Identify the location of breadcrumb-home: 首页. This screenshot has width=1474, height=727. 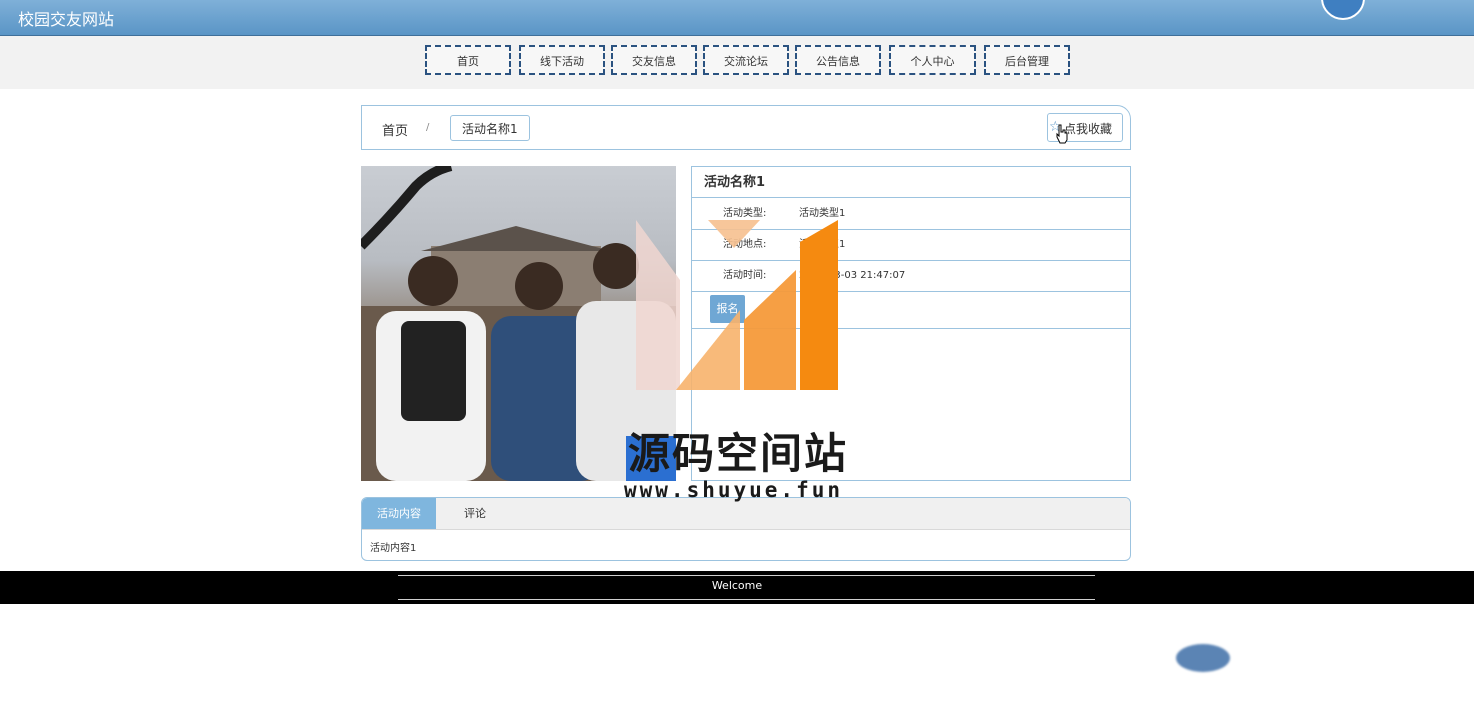
(395, 129).